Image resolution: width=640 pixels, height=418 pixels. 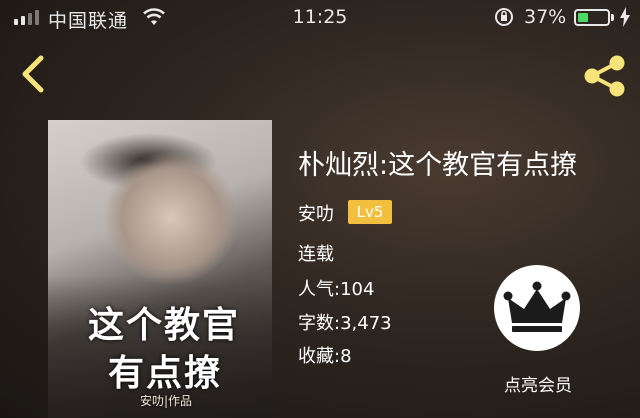 I want to click on favorites-row: 收藏:8, so click(x=325, y=355).